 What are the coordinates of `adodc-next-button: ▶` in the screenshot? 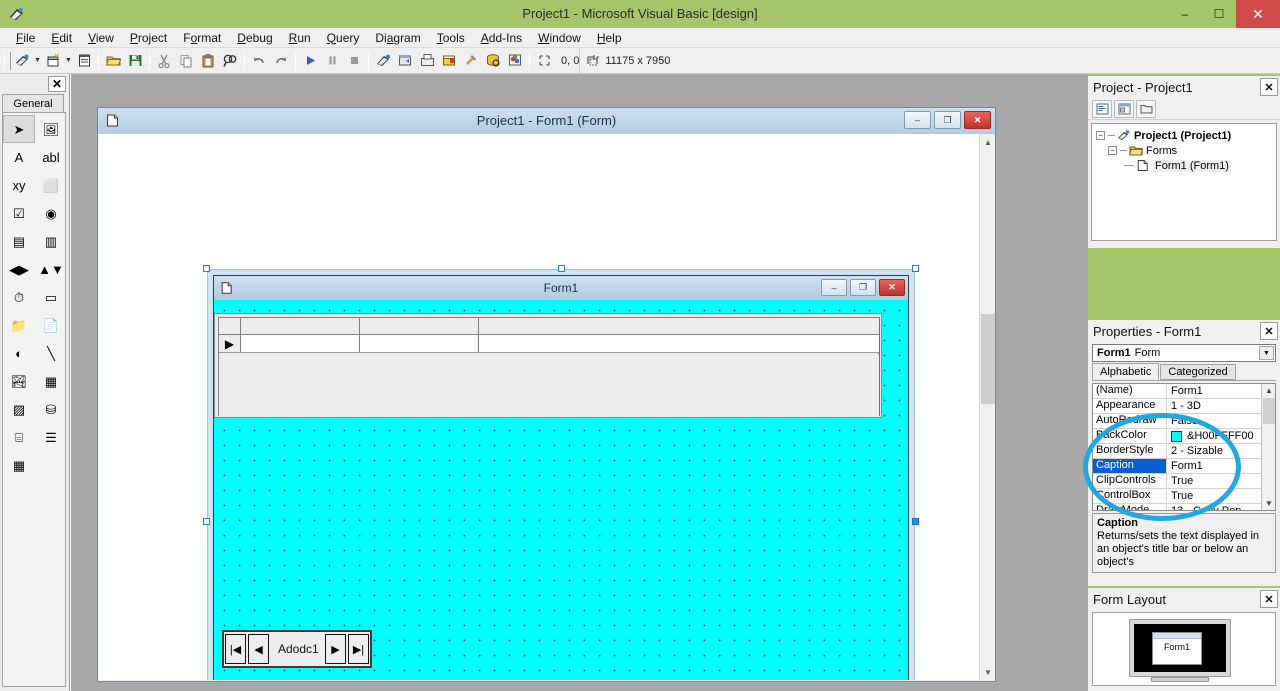 It's located at (335, 649).